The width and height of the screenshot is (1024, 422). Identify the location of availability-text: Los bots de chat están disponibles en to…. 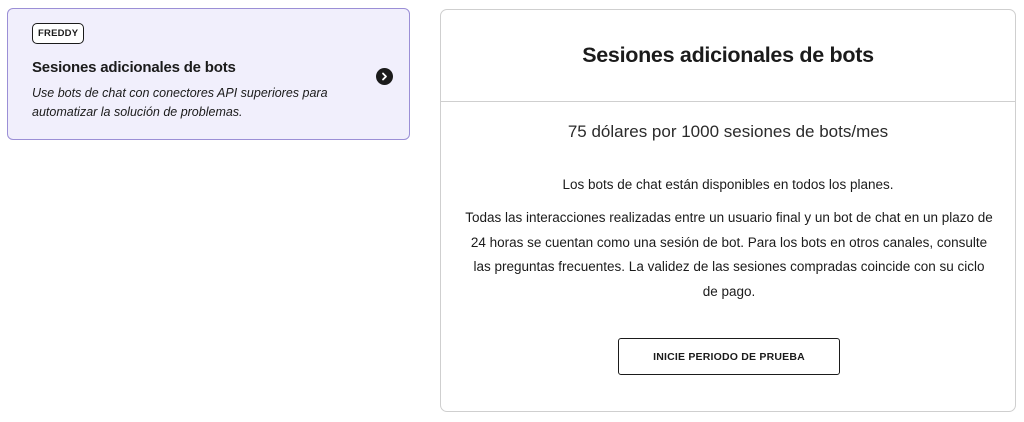
(728, 184).